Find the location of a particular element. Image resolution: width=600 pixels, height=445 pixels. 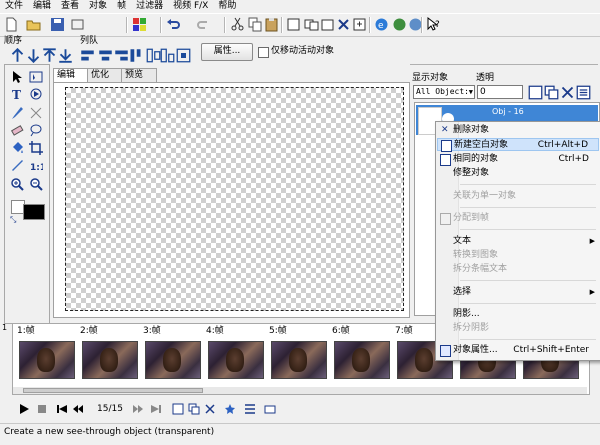

center-icon is located at coordinates (183, 55).